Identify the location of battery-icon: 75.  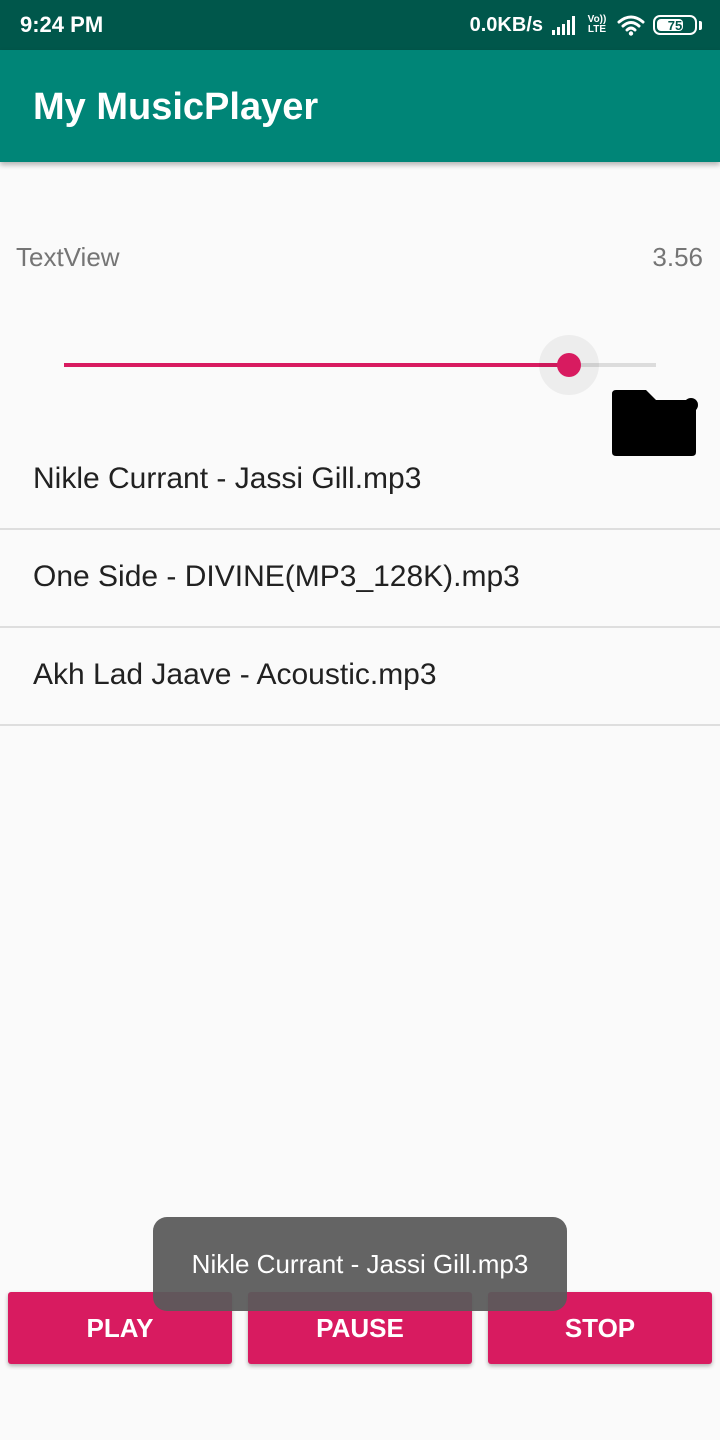
(675, 25).